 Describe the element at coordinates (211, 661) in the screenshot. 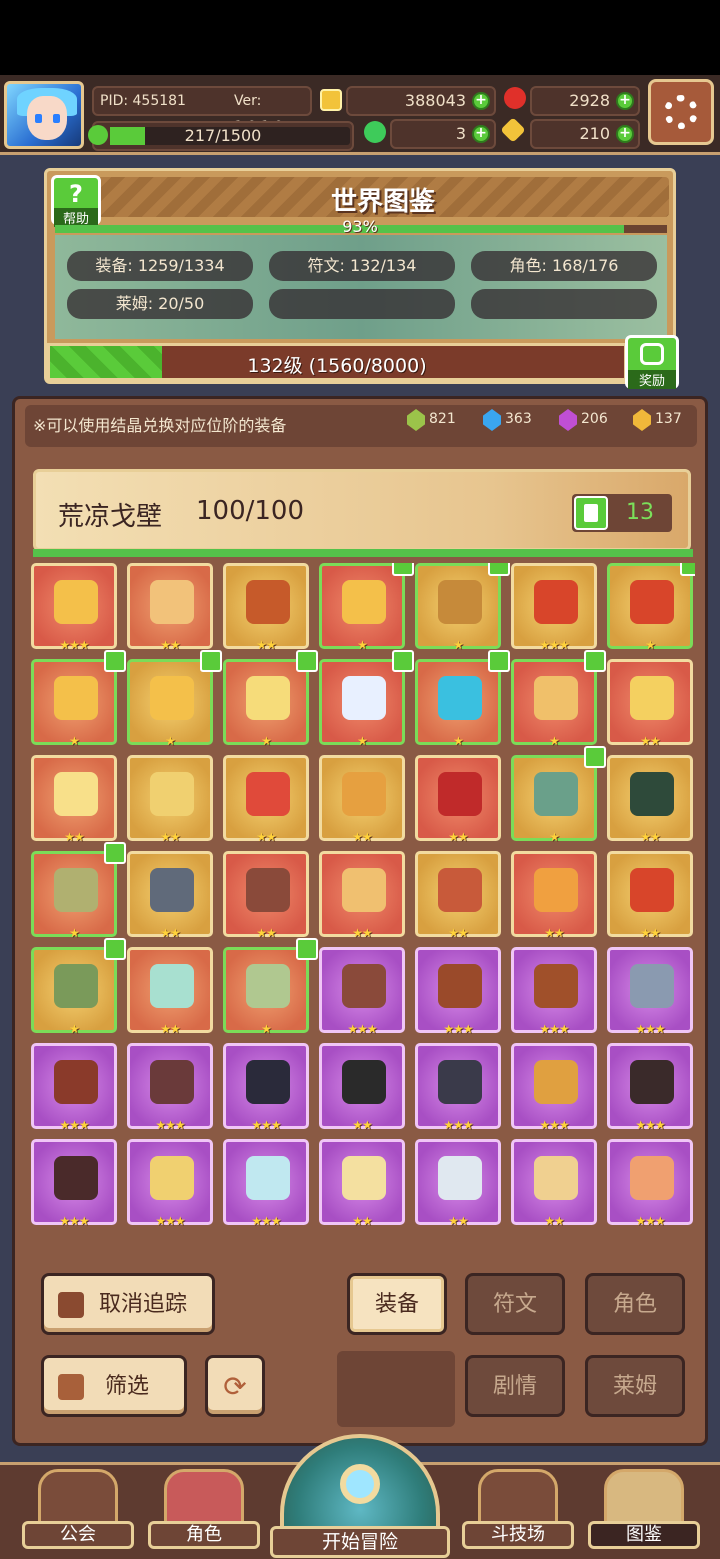

I see `tracked-thumbs-up-icon` at that location.